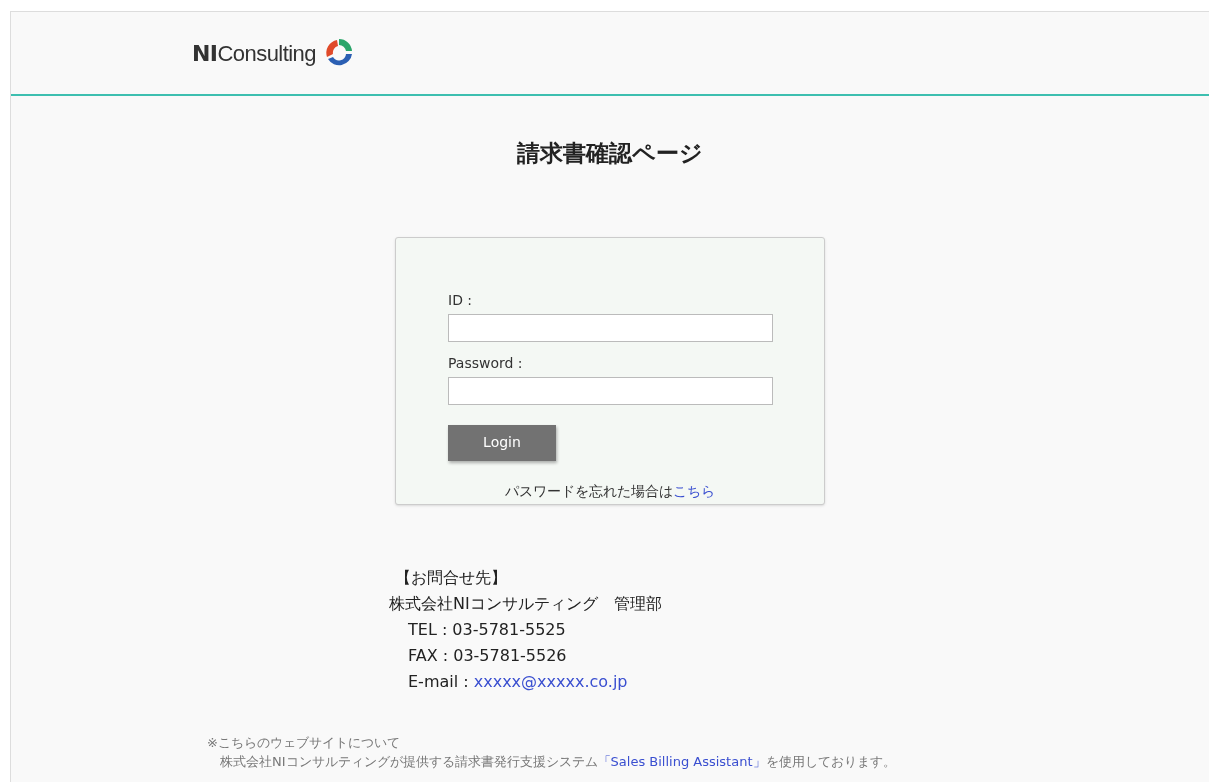  What do you see at coordinates (526, 603) in the screenshot?
I see `company-name: 株式会社NIコンサルティング 管理部` at bounding box center [526, 603].